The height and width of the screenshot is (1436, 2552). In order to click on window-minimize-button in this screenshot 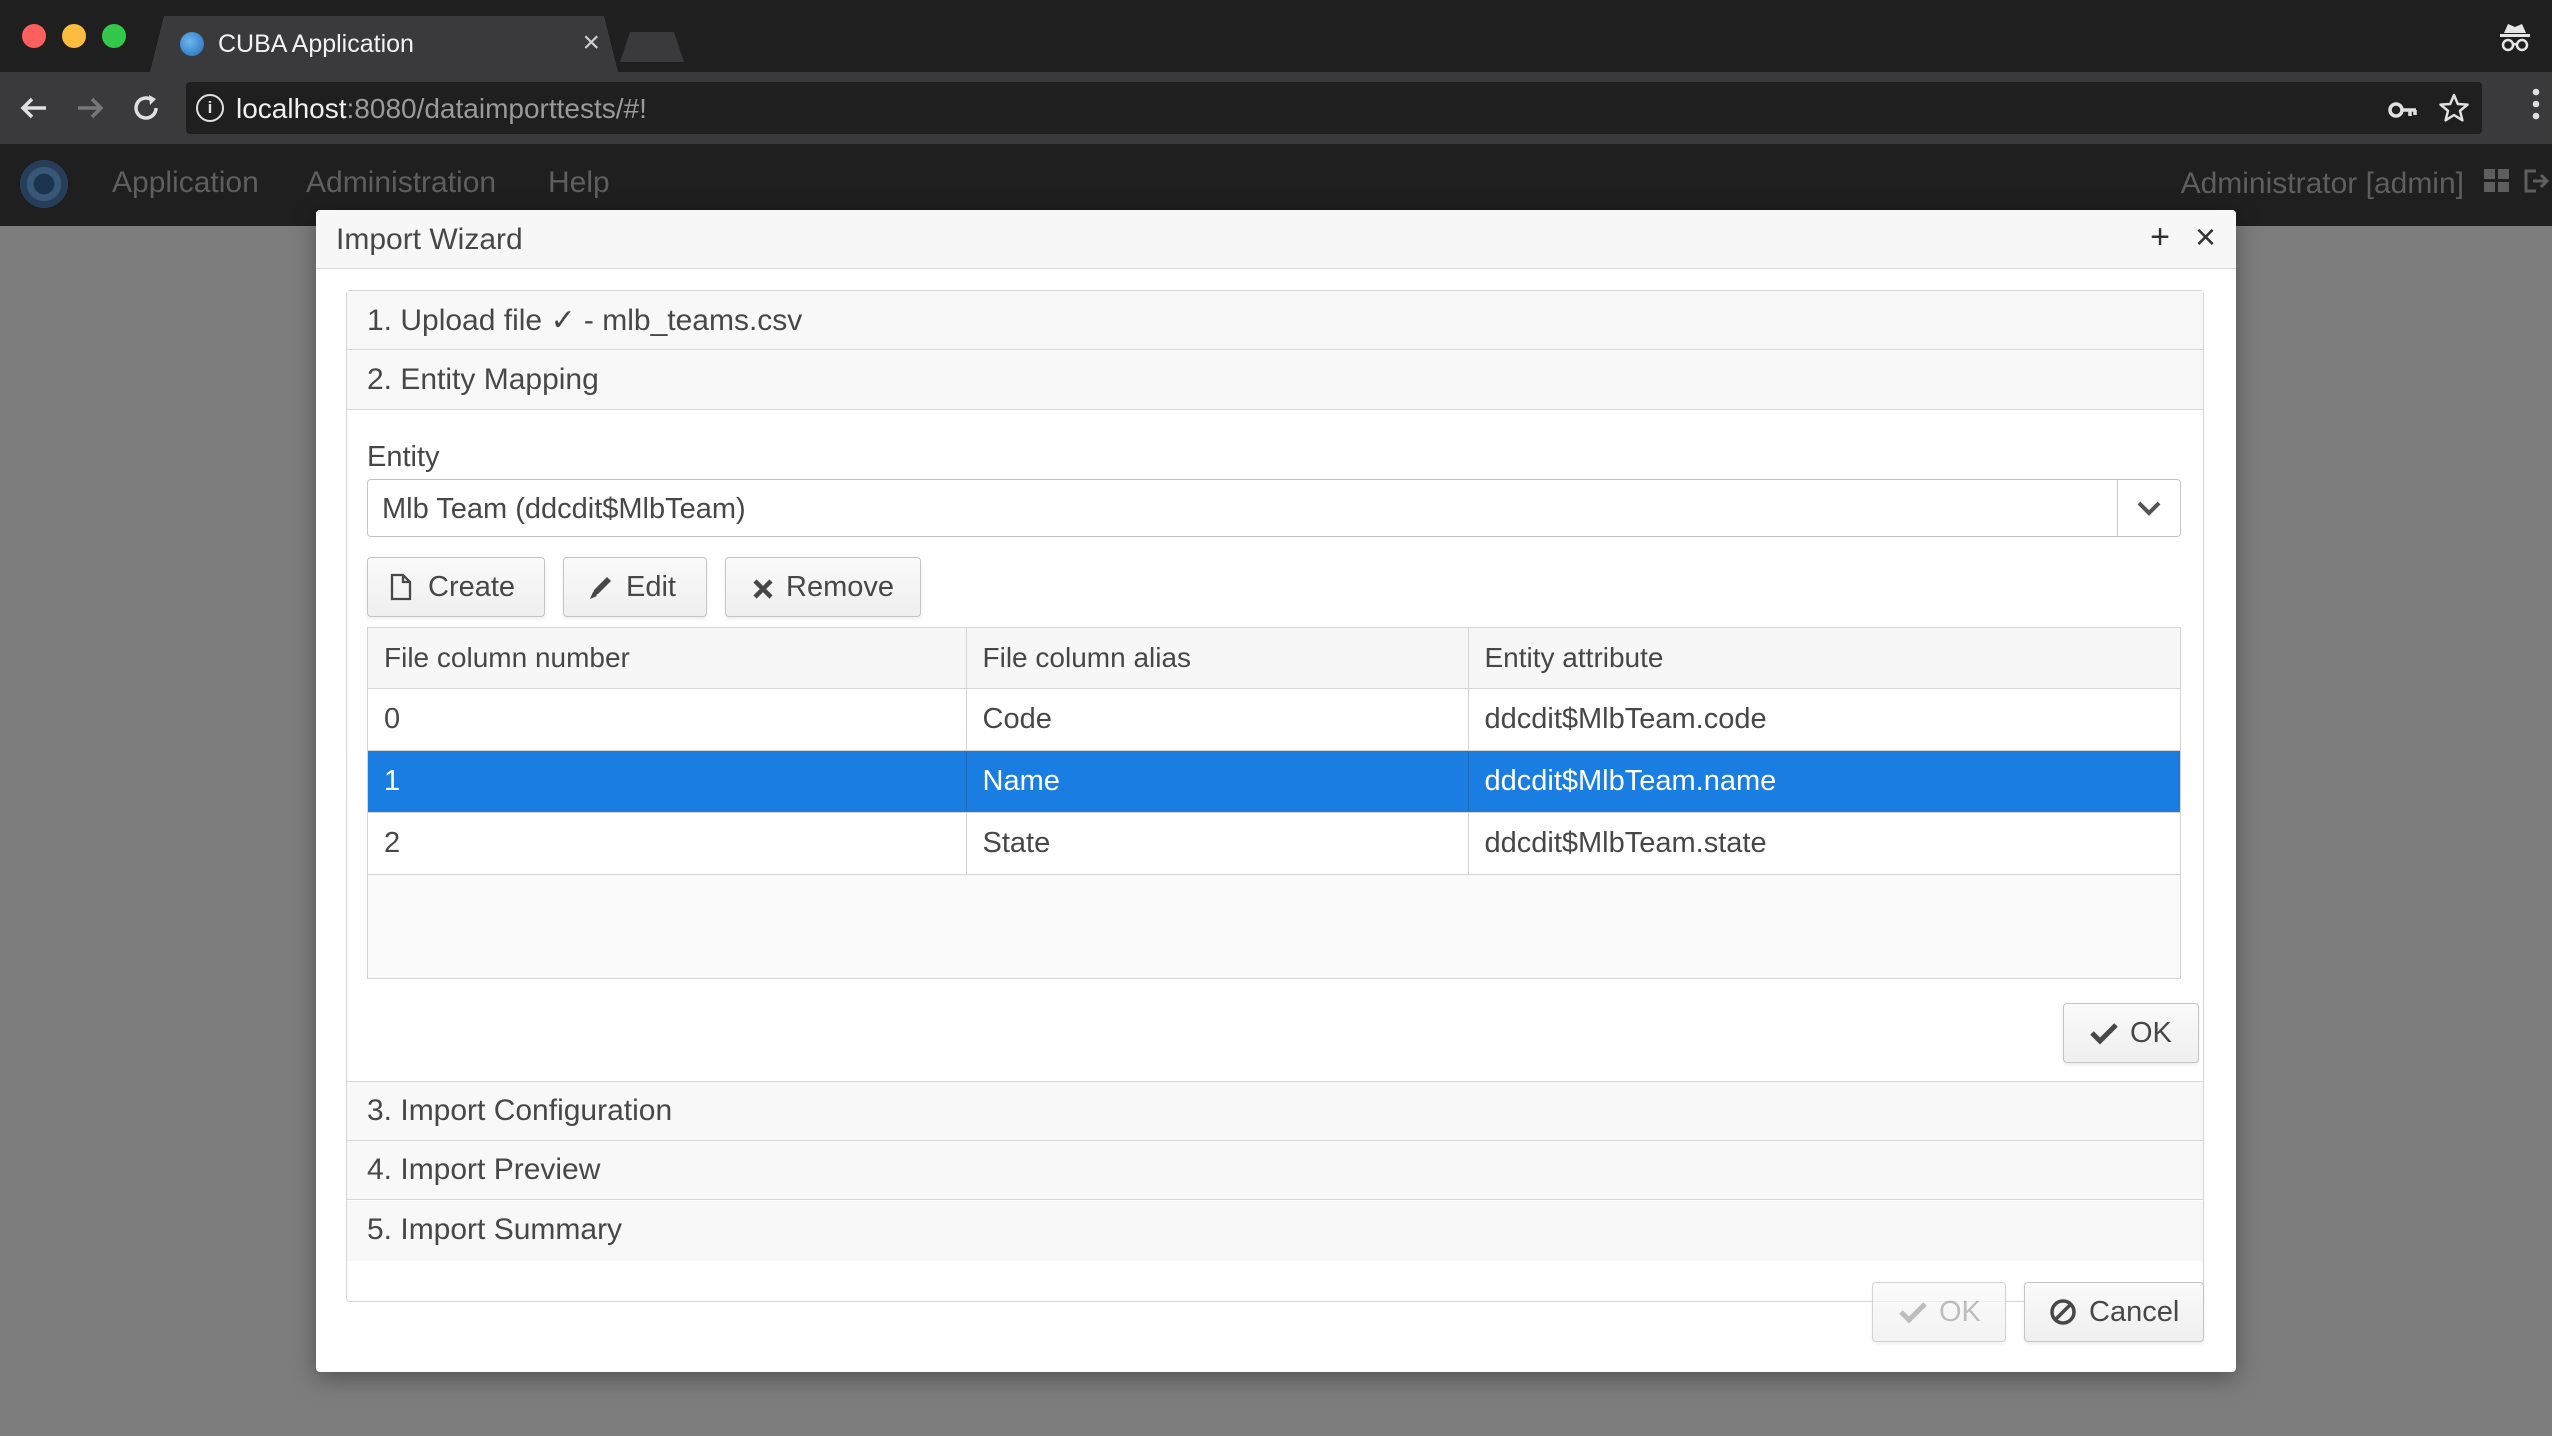, I will do `click(74, 36)`.